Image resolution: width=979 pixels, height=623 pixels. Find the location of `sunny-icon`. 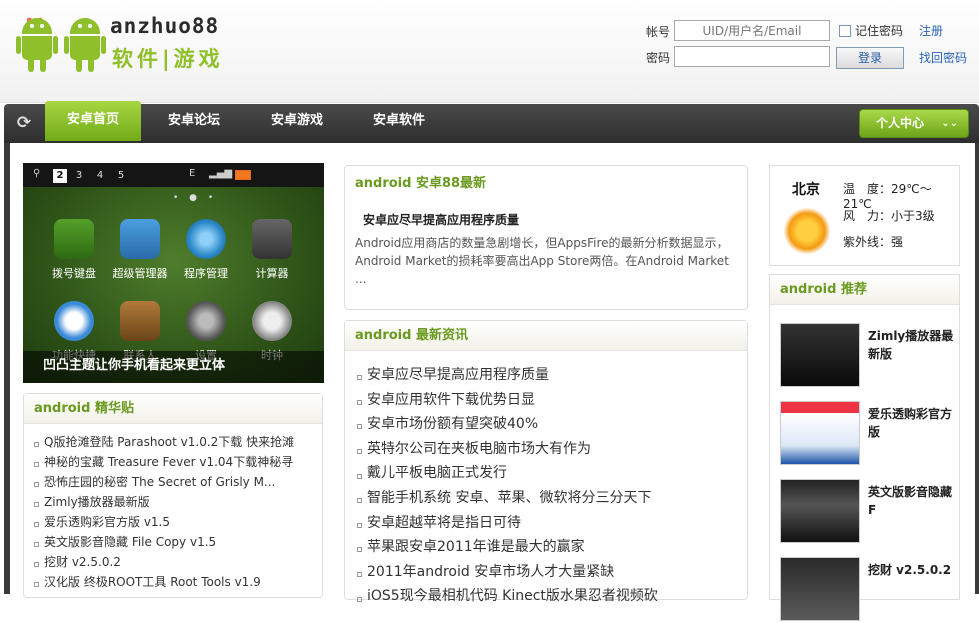

sunny-icon is located at coordinates (807, 231).